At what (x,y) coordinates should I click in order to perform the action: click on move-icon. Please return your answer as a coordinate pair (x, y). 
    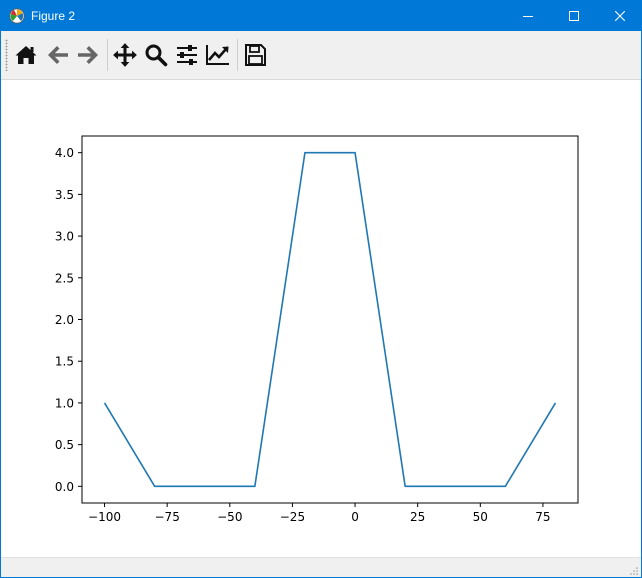
    Looking at the image, I should click on (125, 55).